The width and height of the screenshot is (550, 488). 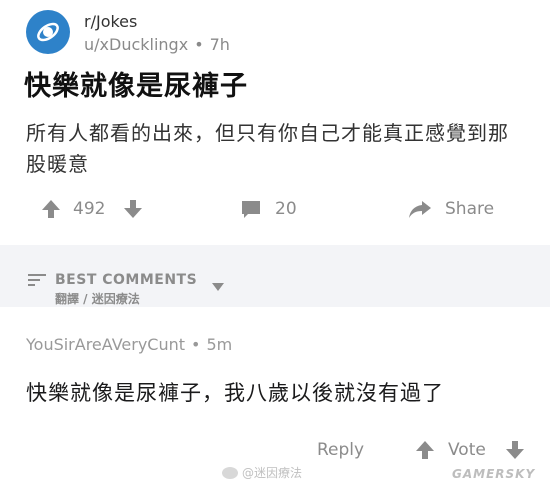 What do you see at coordinates (48, 32) in the screenshot?
I see `subreddit-avatar-icon` at bounding box center [48, 32].